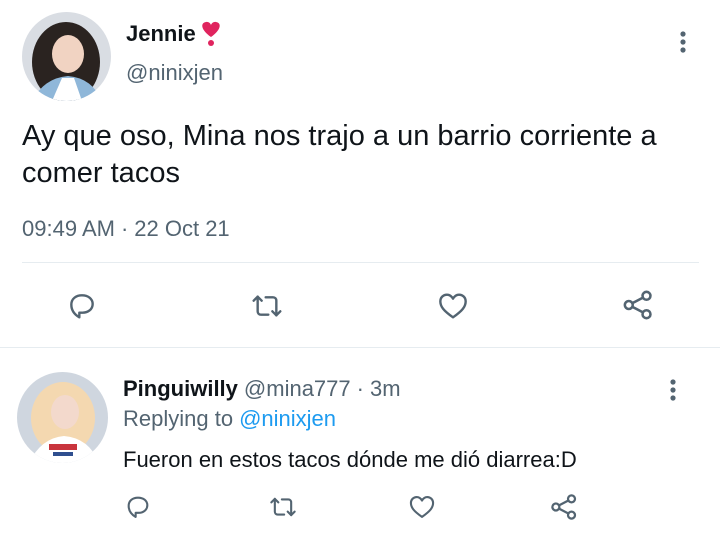 This screenshot has height=538, width=720. What do you see at coordinates (422, 507) in the screenshot?
I see `reply-like-icon` at bounding box center [422, 507].